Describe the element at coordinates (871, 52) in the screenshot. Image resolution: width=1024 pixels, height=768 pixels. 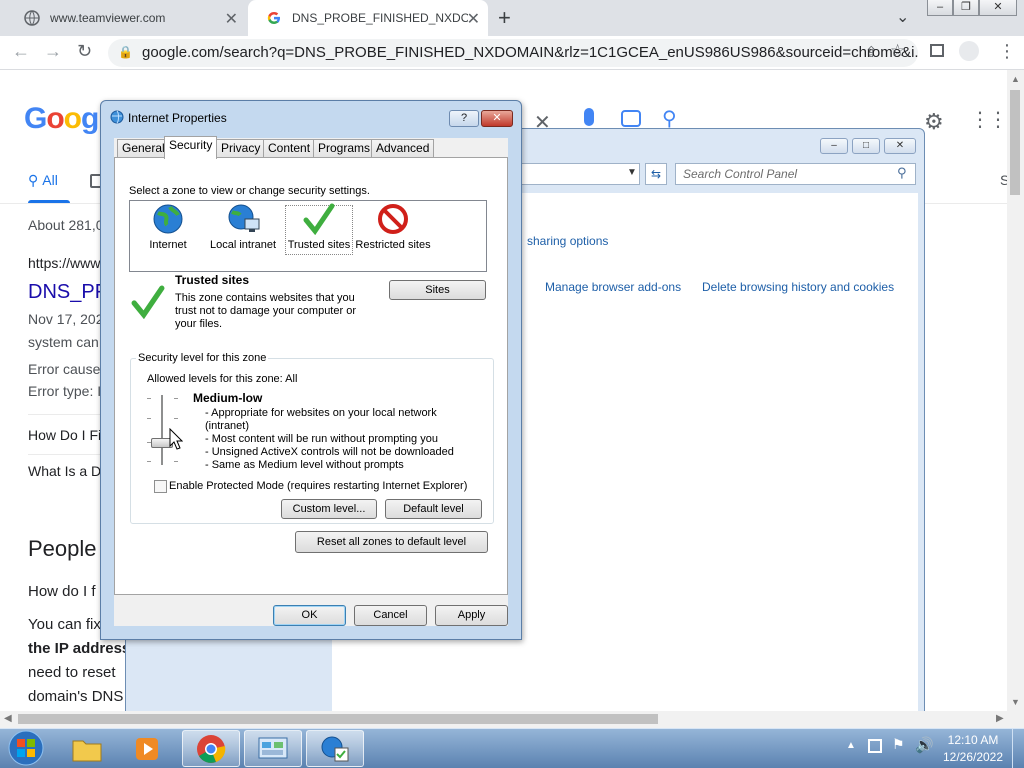
I see `share-icon: ⇪` at that location.